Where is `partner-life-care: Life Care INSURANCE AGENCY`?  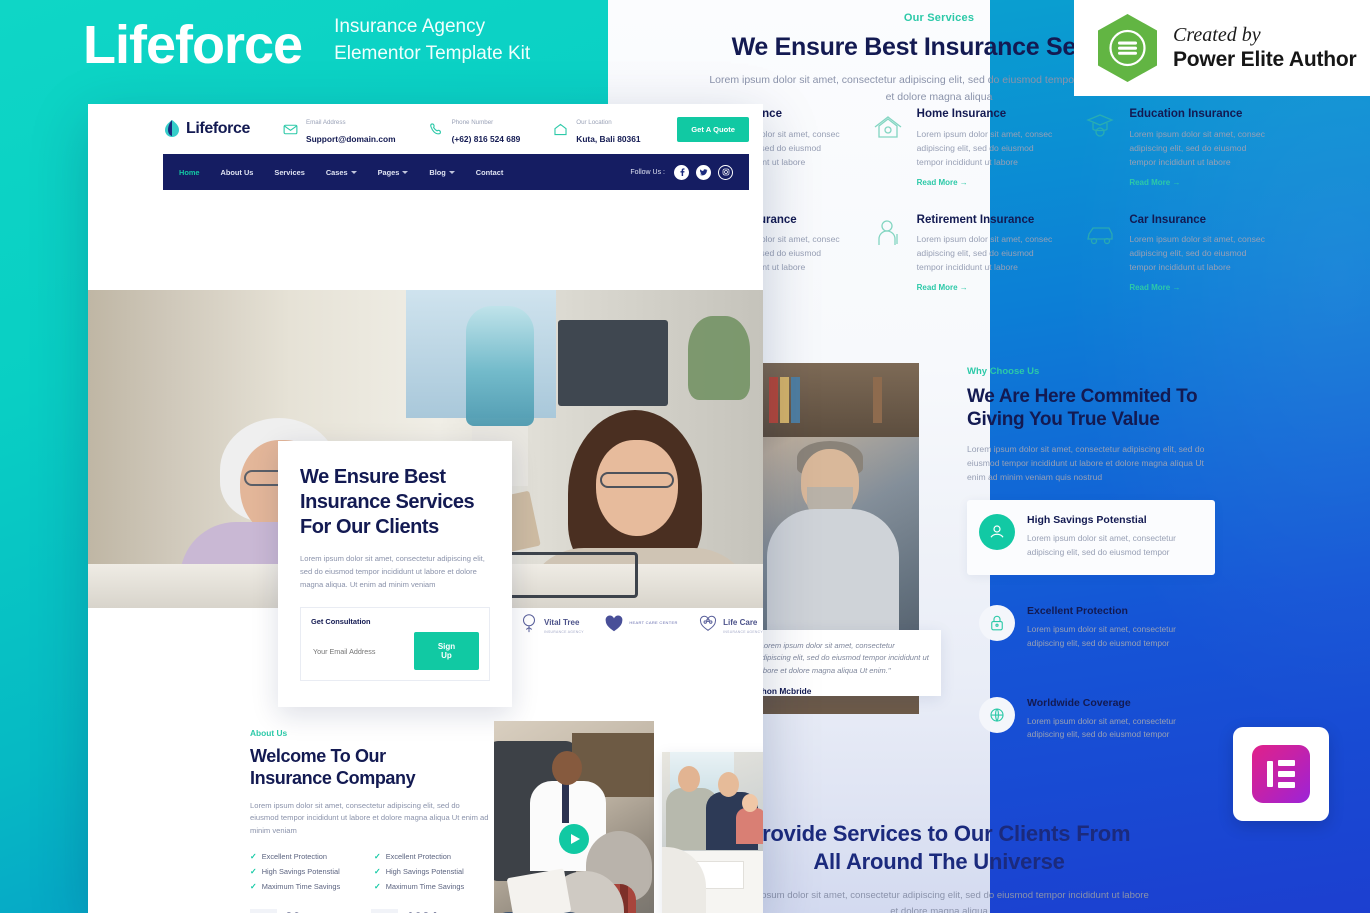
partner-life-care: Life Care INSURANCE AGENCY is located at coordinates (730, 623).